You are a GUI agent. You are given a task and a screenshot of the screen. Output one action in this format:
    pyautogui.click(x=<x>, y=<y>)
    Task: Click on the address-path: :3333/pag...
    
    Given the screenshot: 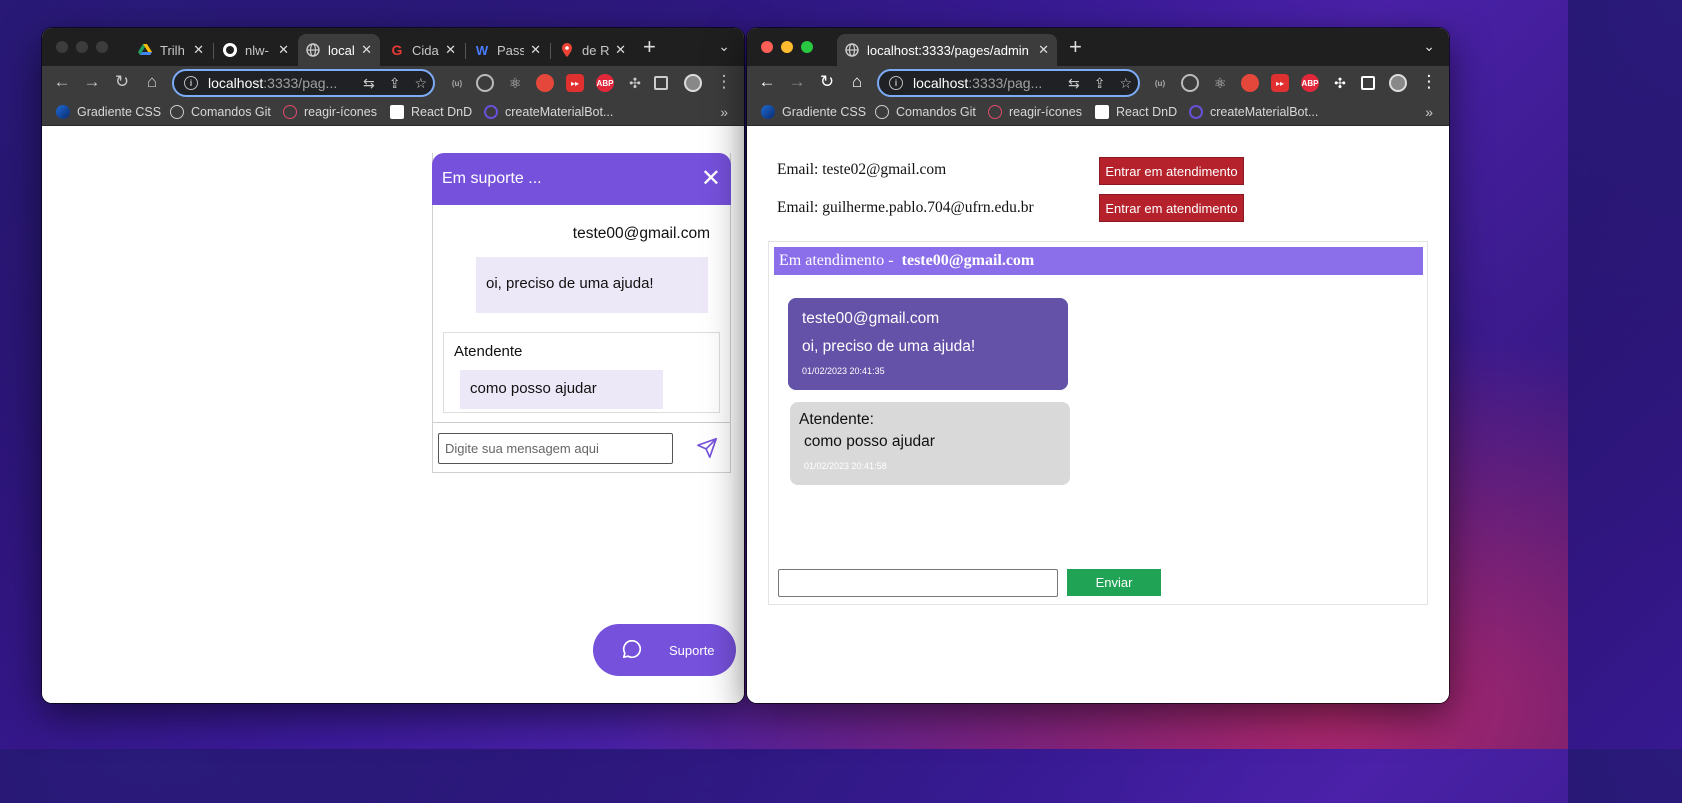 What is the action you would take?
    pyautogui.click(x=300, y=83)
    